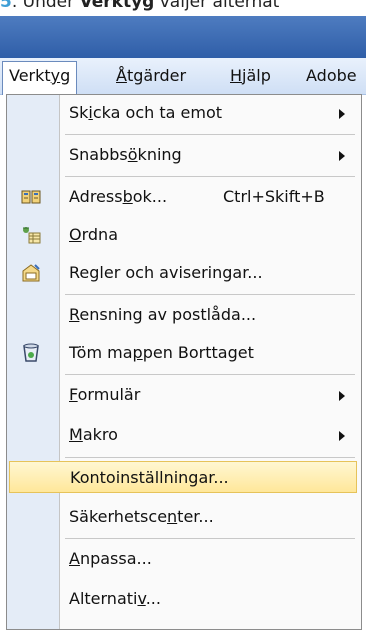  Describe the element at coordinates (31, 197) in the screenshot. I see `address-book-icon` at that location.